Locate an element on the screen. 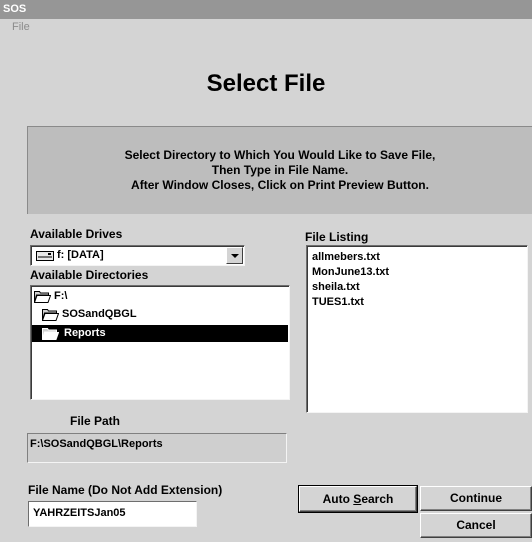 The width and height of the screenshot is (532, 542). file-path-field: F:\SOSandQBGL\Reports is located at coordinates (157, 448).